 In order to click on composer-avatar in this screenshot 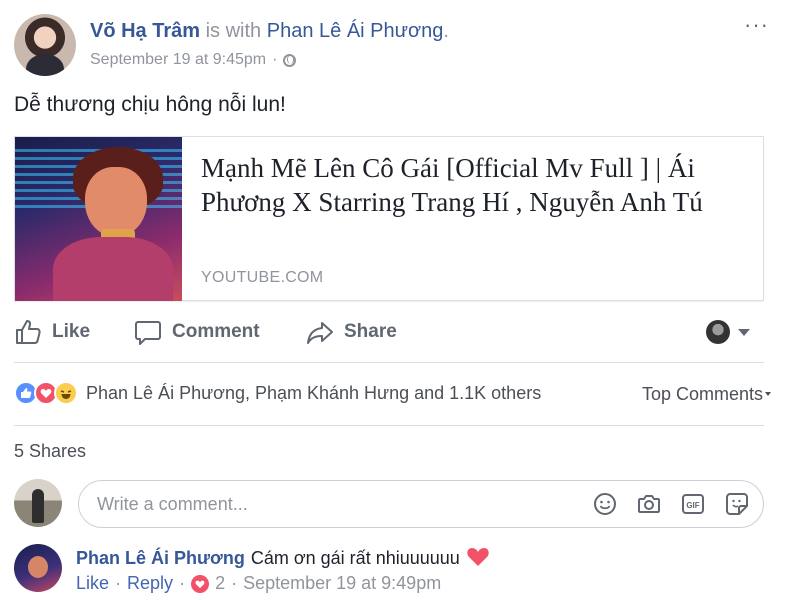, I will do `click(38, 503)`.